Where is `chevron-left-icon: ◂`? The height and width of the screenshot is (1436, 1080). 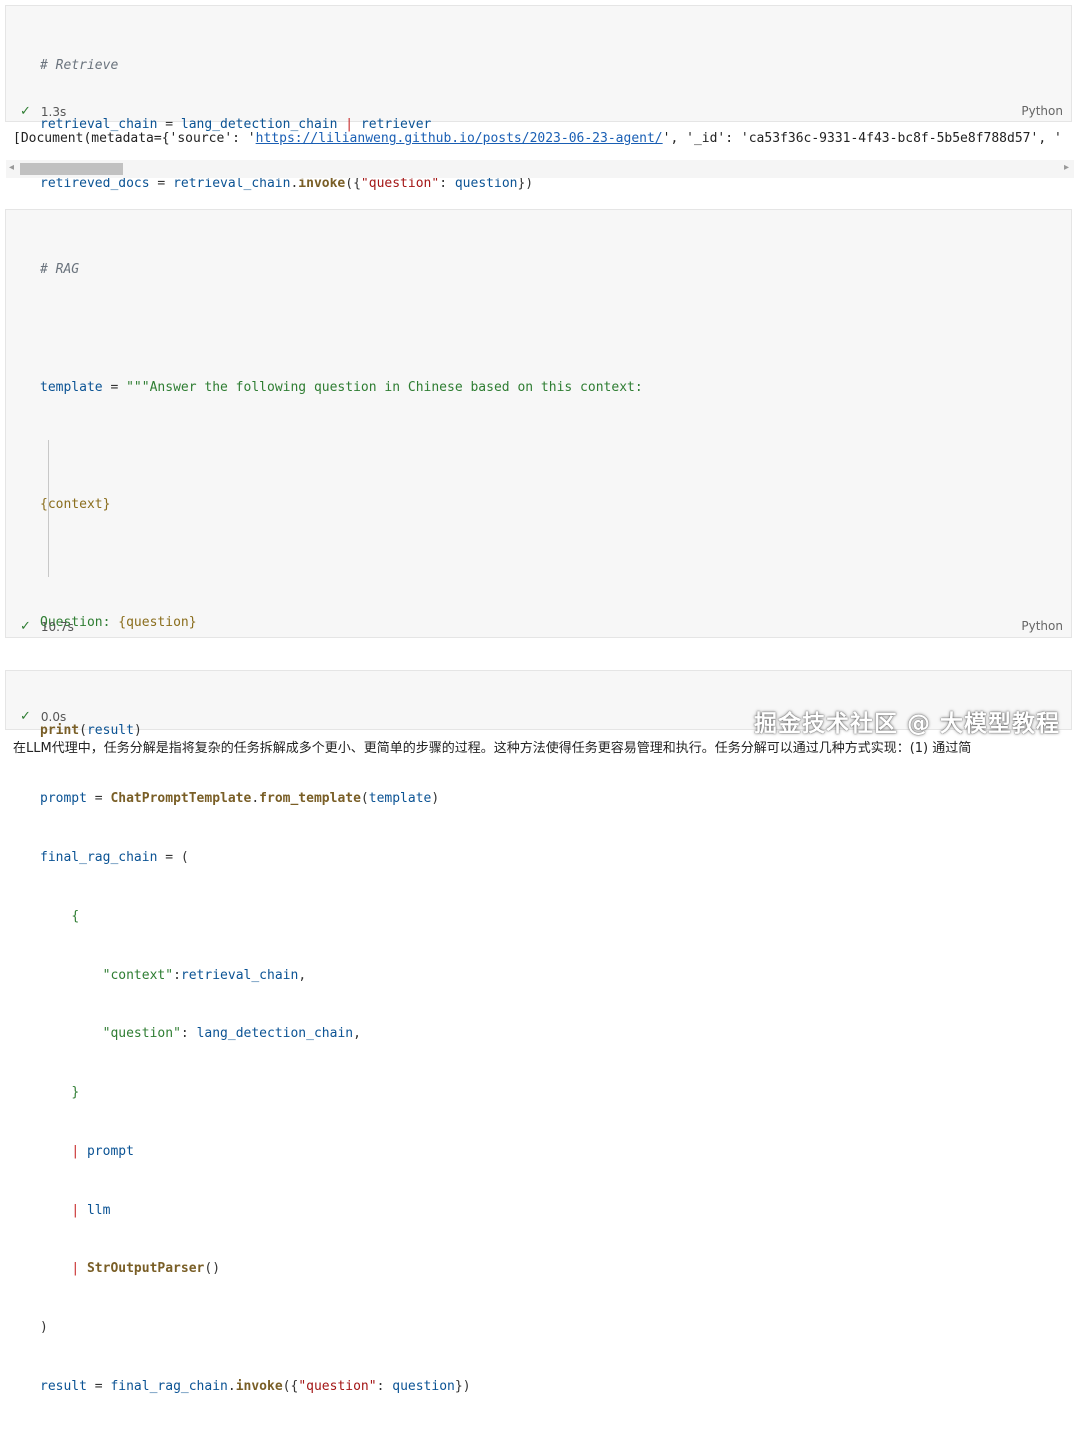
chevron-left-icon: ◂ is located at coordinates (11, 167).